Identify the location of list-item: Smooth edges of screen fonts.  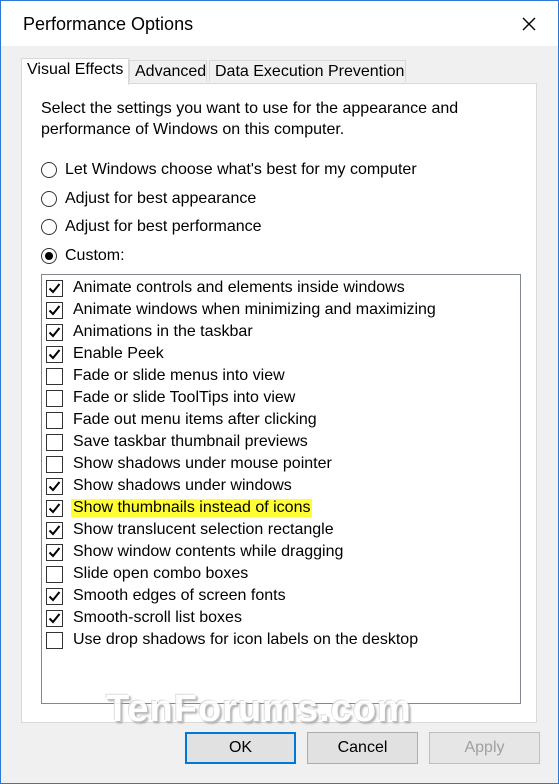
(167, 596).